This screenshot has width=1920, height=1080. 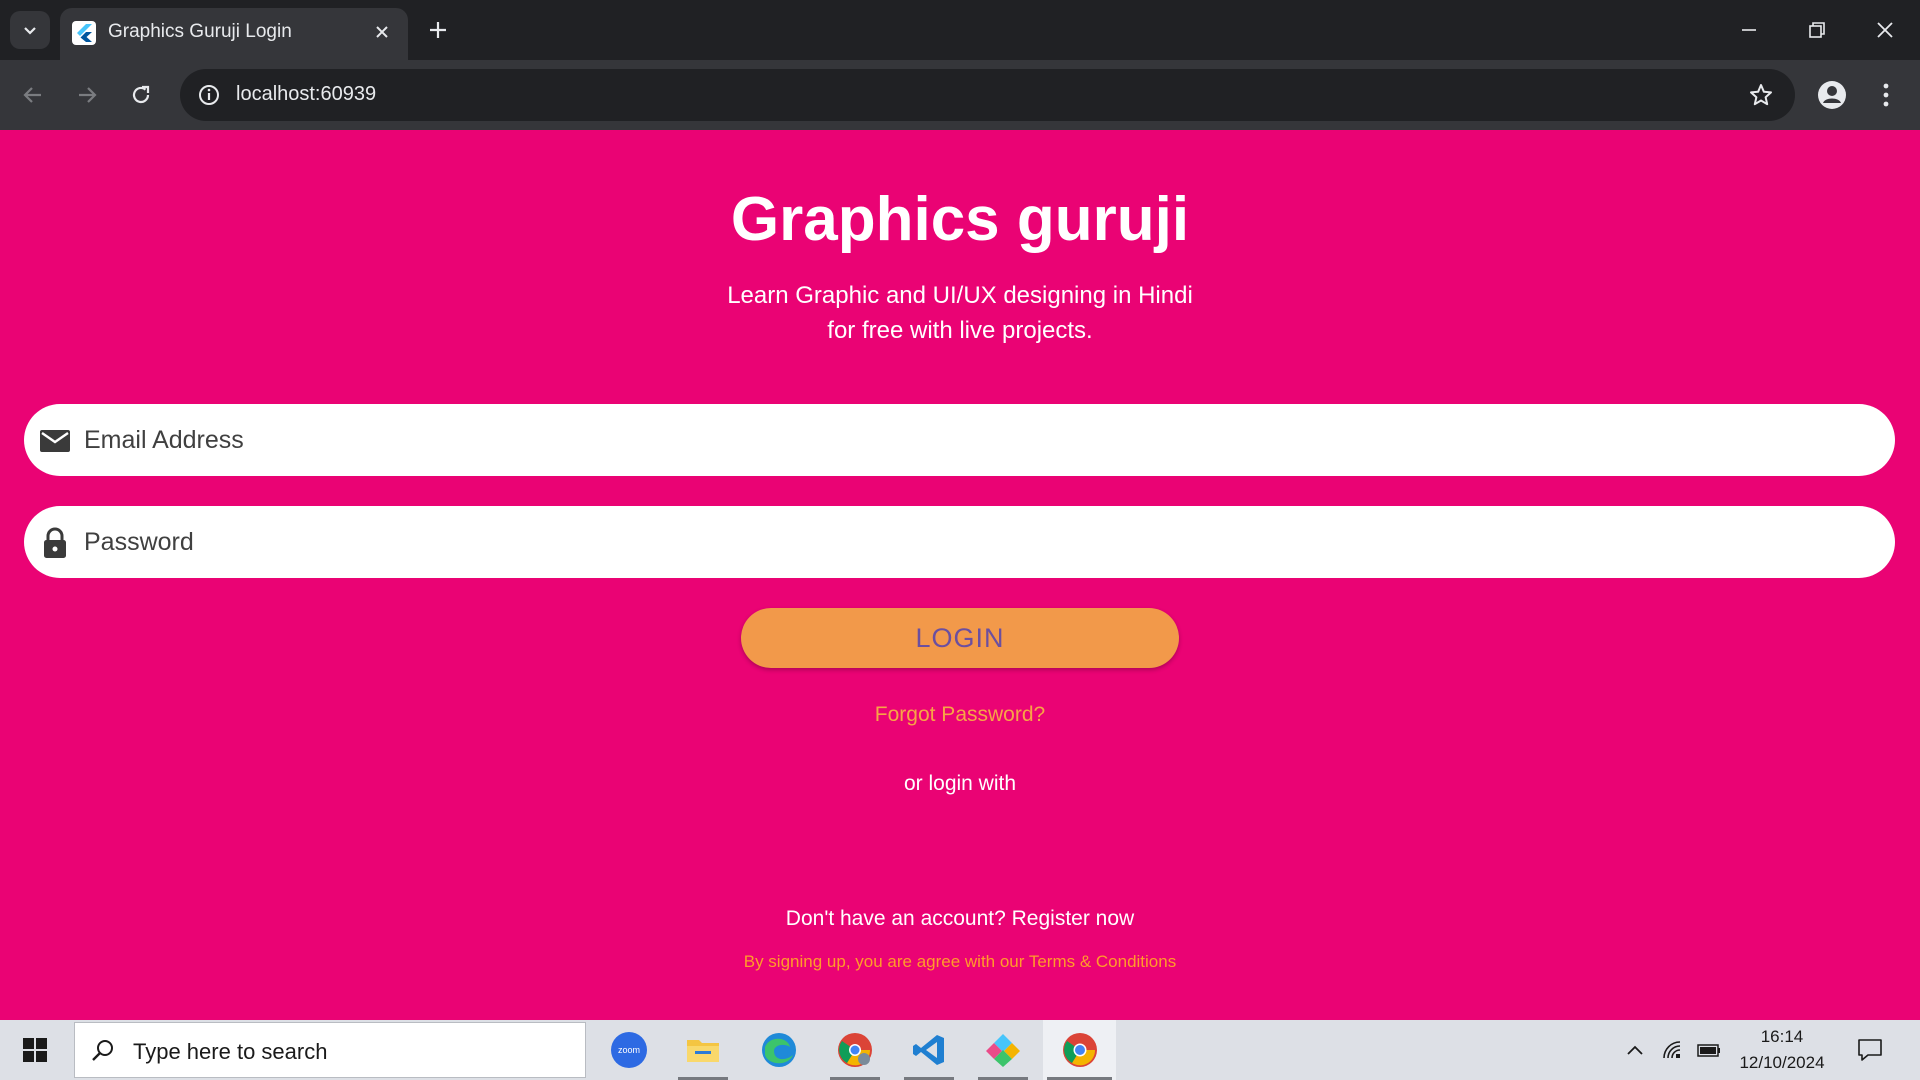 I want to click on chrome-profile-icon, so click(x=855, y=1050).